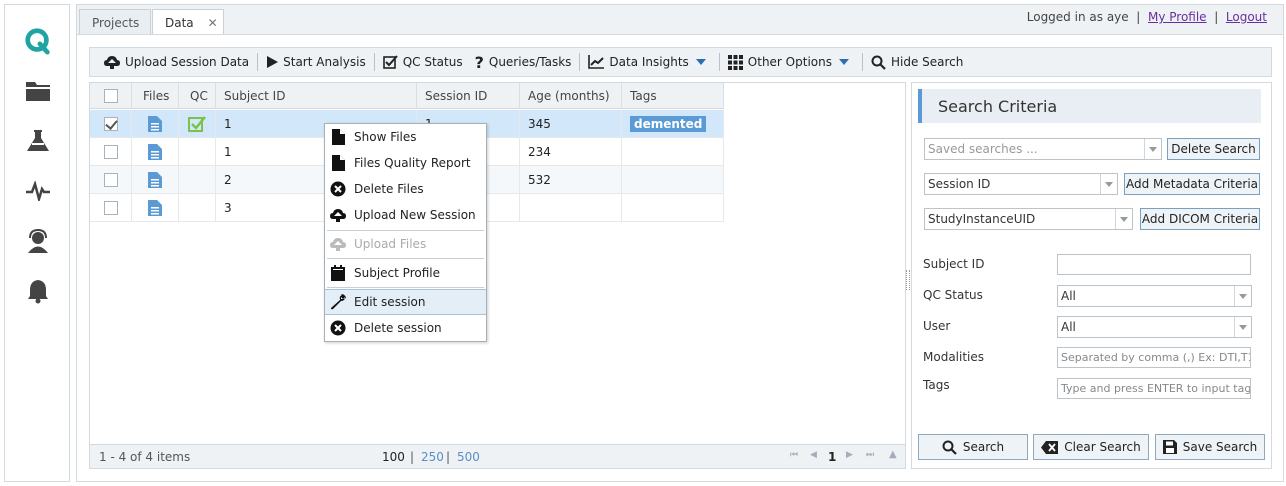 The width and height of the screenshot is (1286, 486). What do you see at coordinates (937, 326) in the screenshot?
I see `user-label: User` at bounding box center [937, 326].